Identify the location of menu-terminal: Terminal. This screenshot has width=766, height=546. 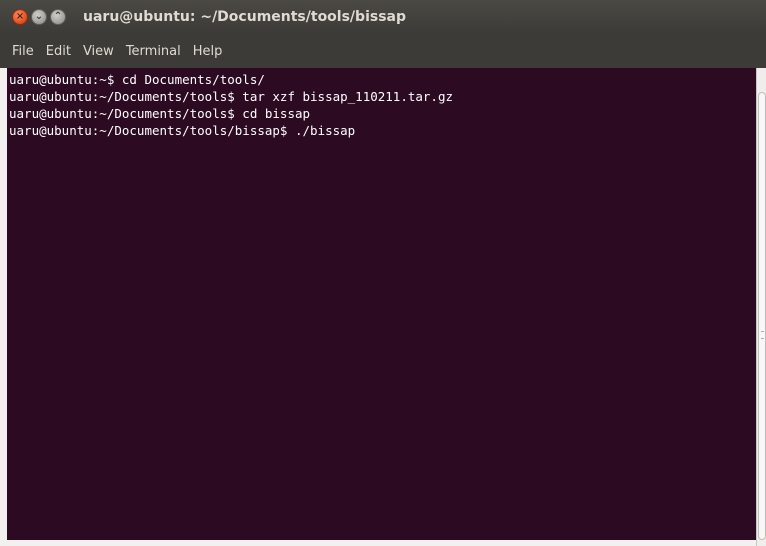
(153, 51).